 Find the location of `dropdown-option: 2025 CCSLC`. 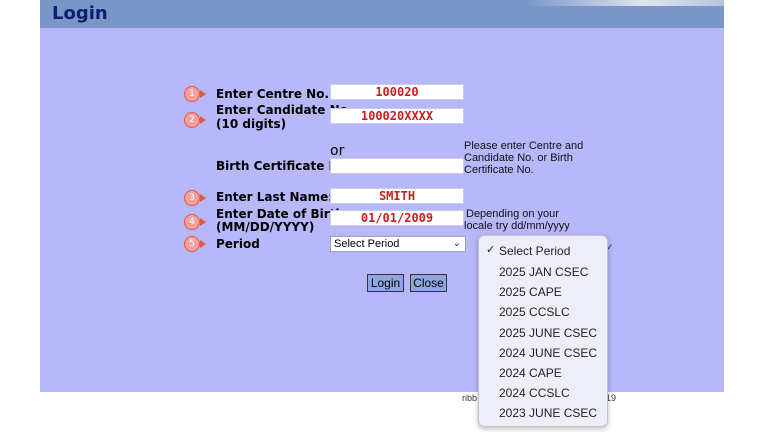

dropdown-option: 2025 CCSLC is located at coordinates (534, 312).